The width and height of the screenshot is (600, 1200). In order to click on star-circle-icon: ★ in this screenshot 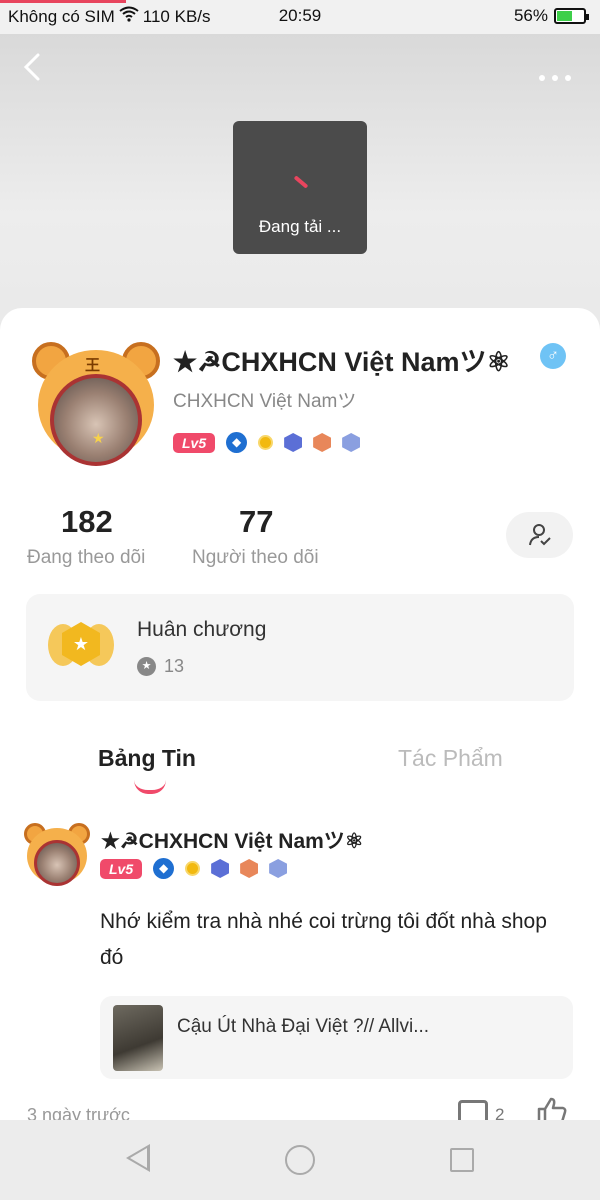, I will do `click(146, 666)`.